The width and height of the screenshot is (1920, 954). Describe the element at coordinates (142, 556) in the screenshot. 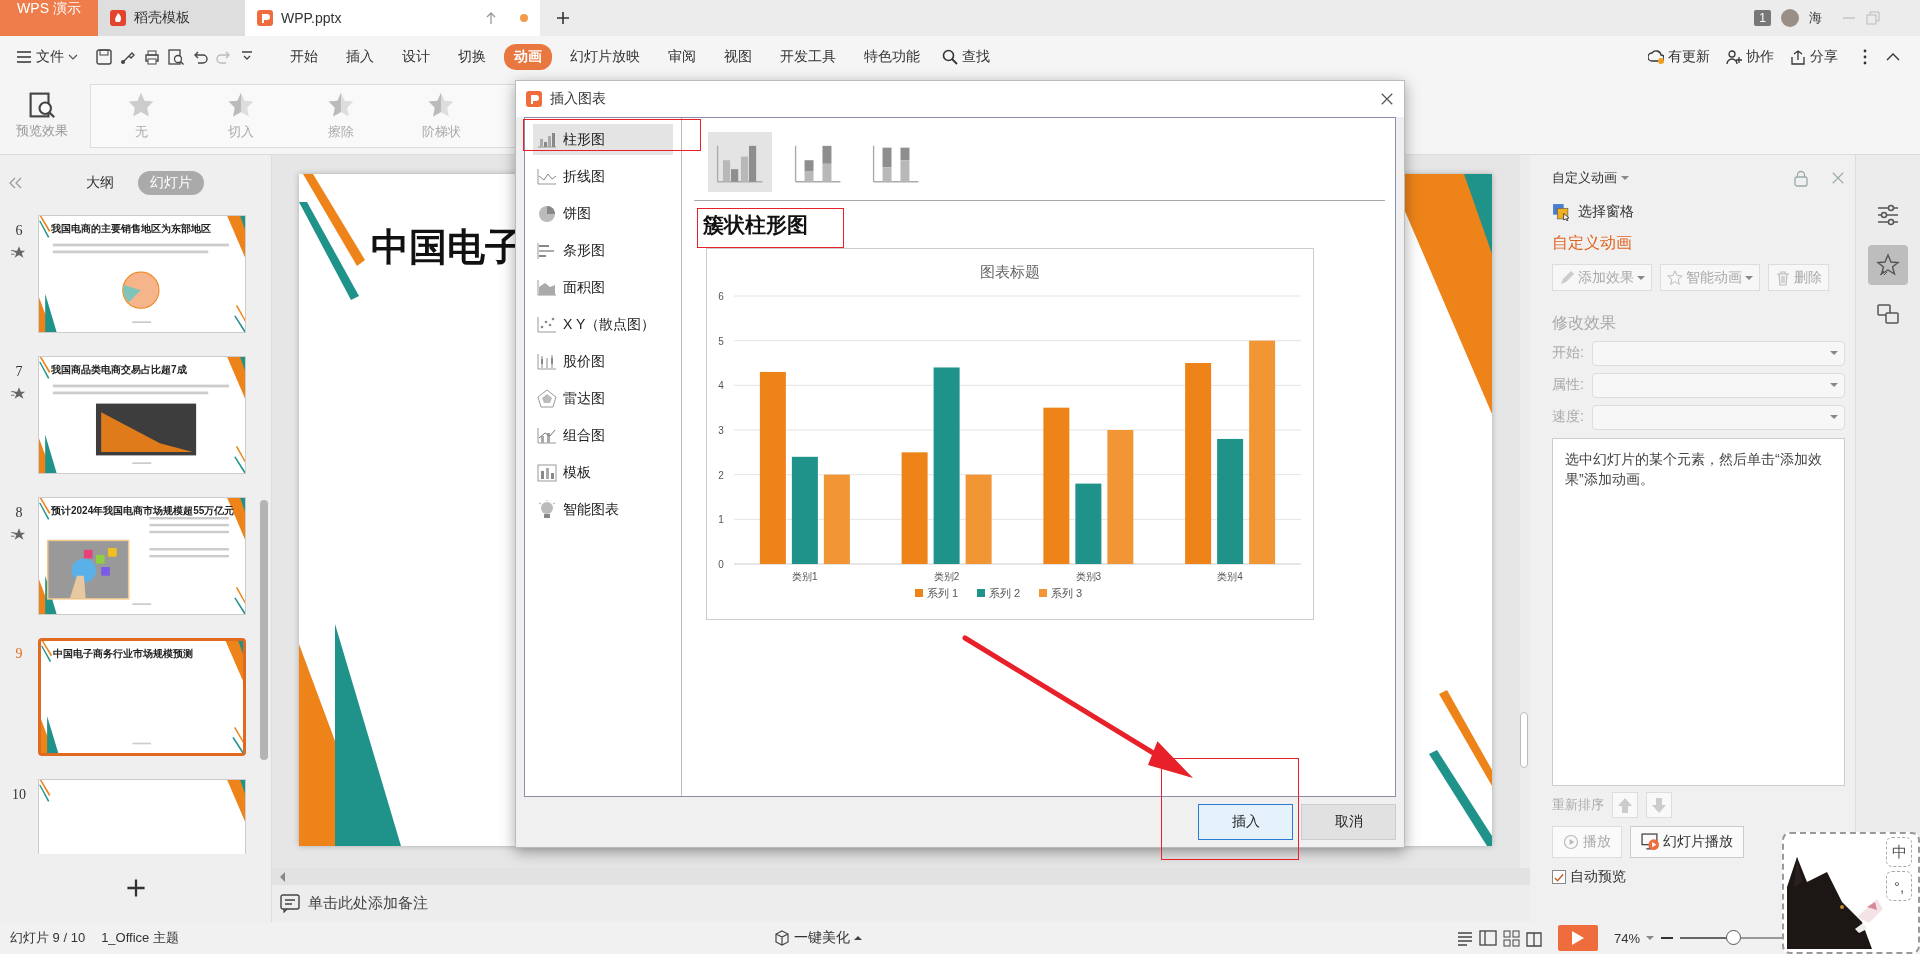

I see `slide-thumbnail: 预计2024年我国电商市场规模超55万亿元` at that location.